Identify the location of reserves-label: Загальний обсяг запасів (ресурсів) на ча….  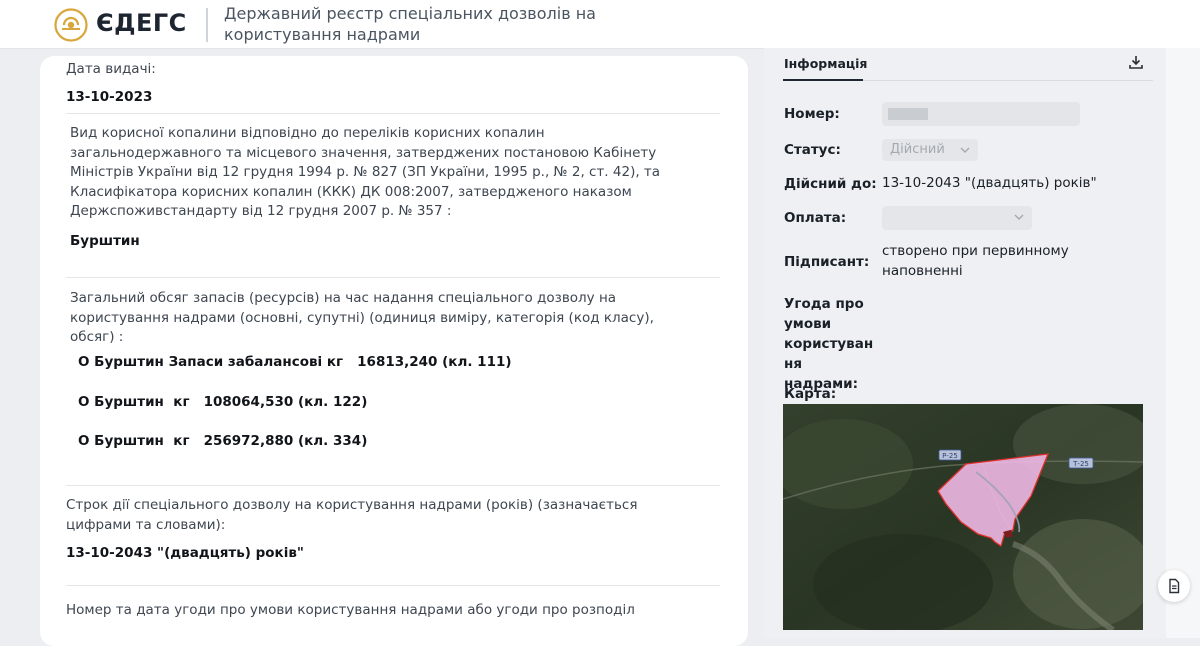
(362, 317).